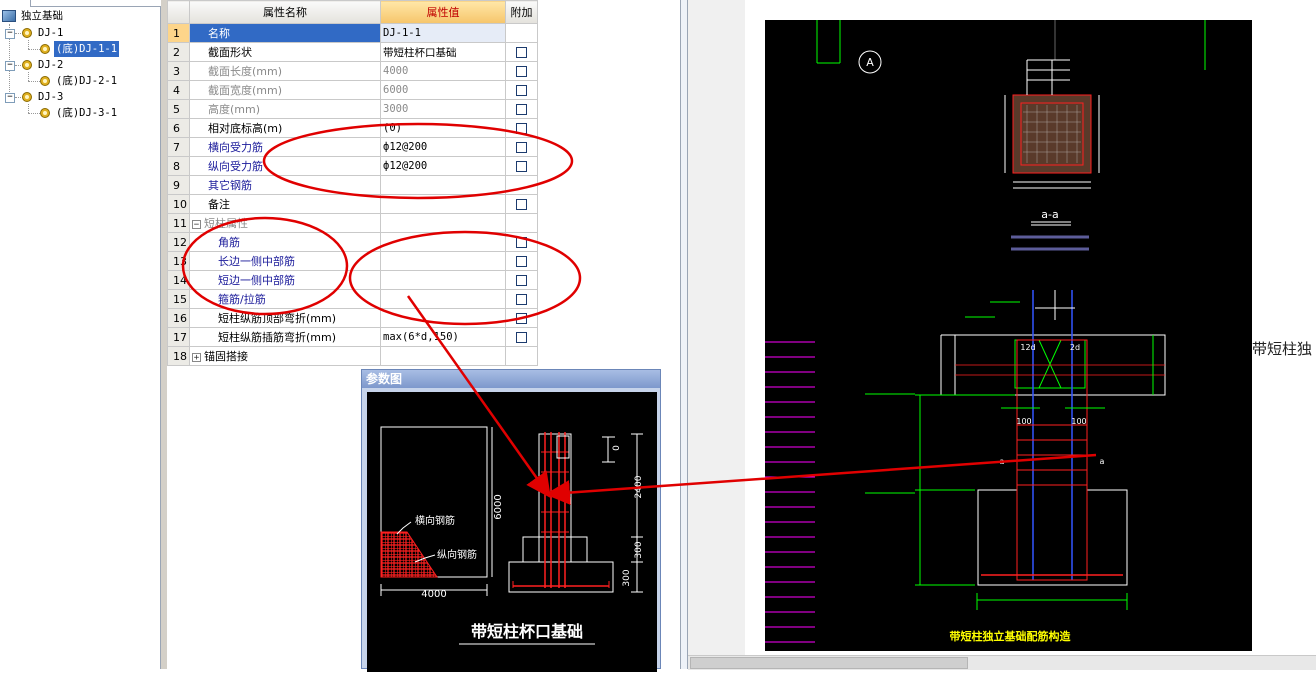 The image size is (1316, 675). I want to click on parameter-window-title: 参数图, so click(511, 379).